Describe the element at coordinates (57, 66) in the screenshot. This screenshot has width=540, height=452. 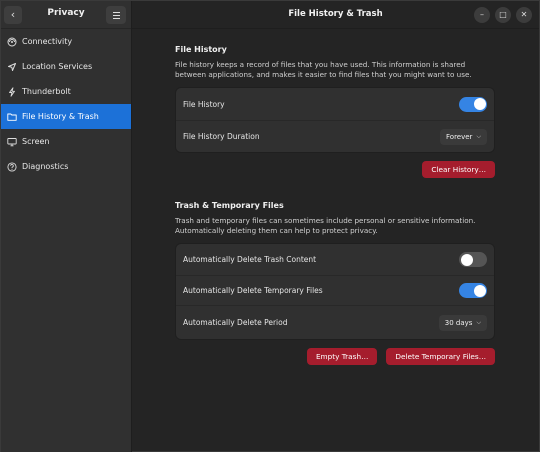
I see `sidebar-item-label: Location Services` at that location.